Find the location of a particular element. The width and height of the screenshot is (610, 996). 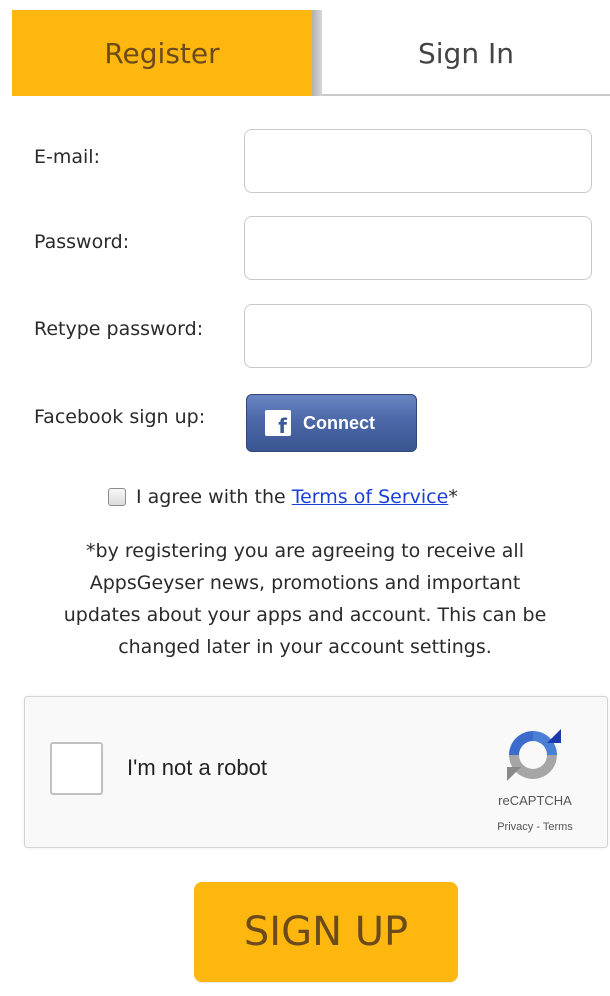

password-label: Password: is located at coordinates (82, 242).